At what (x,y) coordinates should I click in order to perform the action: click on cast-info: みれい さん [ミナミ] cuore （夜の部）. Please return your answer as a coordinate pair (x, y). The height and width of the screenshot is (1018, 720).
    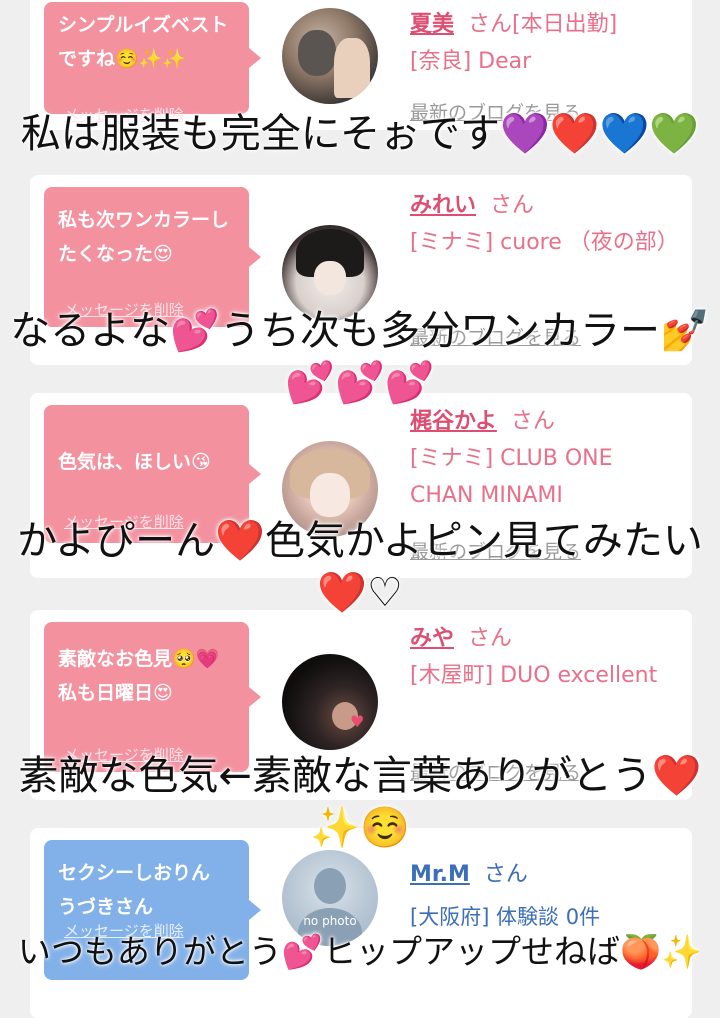
    Looking at the image, I should click on (545, 224).